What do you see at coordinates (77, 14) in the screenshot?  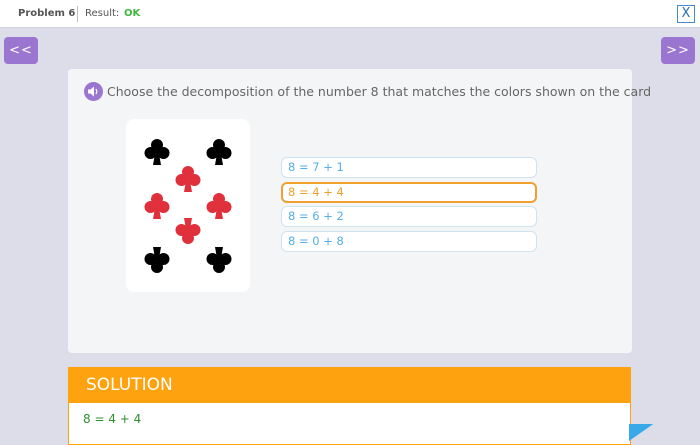 I see `separator` at bounding box center [77, 14].